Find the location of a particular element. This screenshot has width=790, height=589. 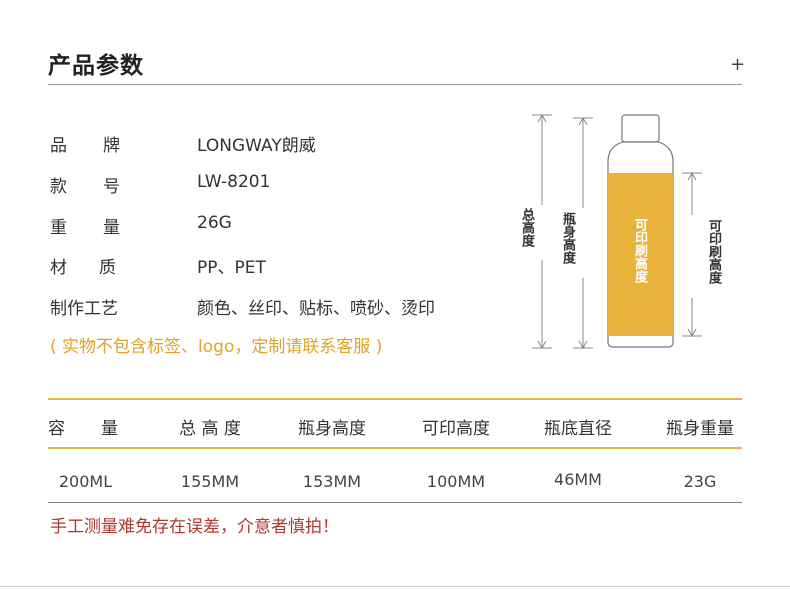

expand-plus-icon: + is located at coordinates (737, 64).